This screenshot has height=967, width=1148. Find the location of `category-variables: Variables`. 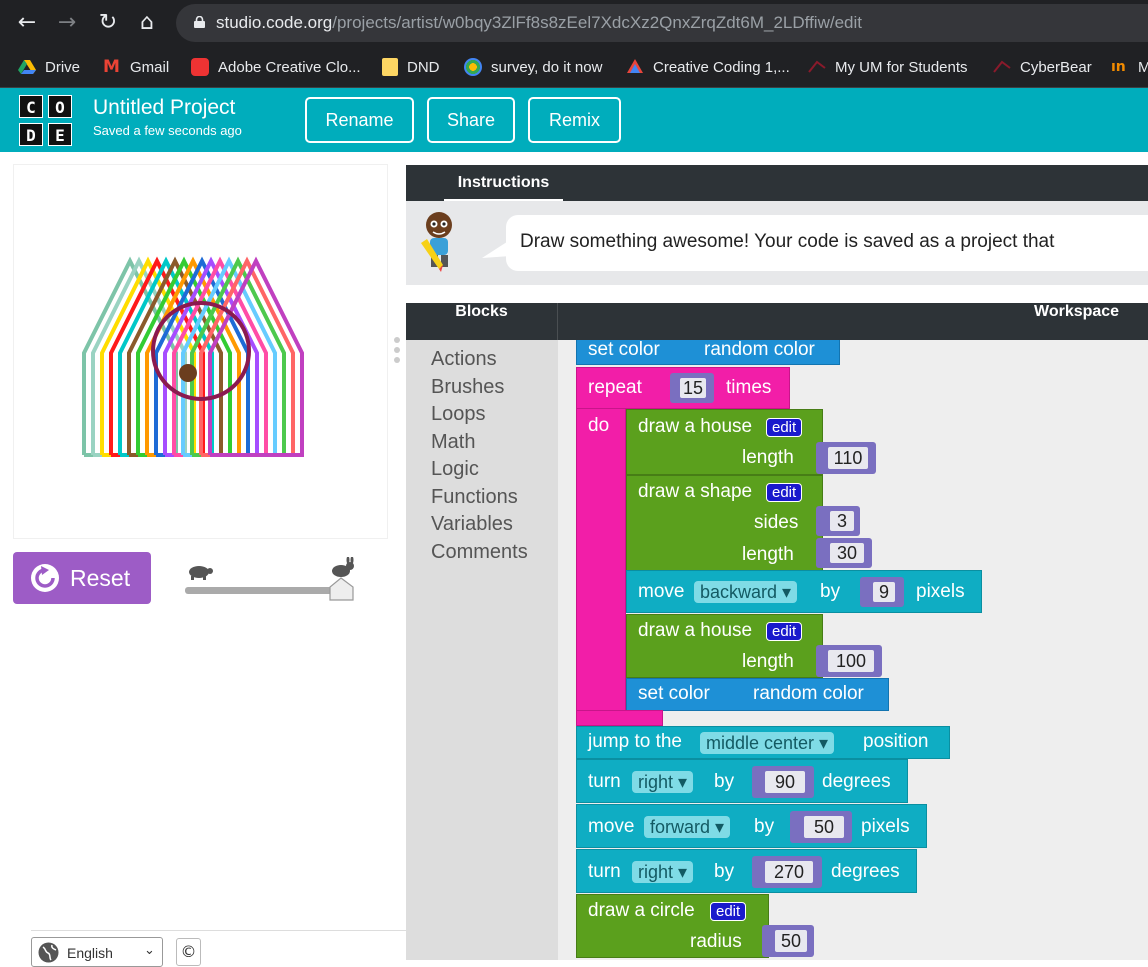

category-variables: Variables is located at coordinates (472, 524).